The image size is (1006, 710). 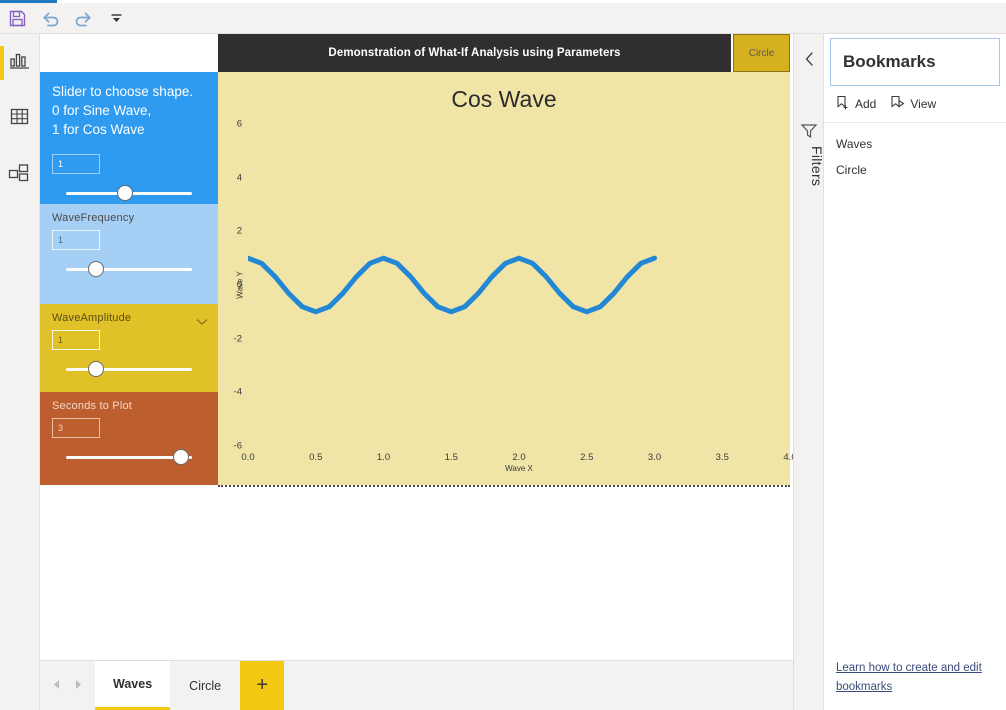 I want to click on page-tab-waves: Waves, so click(x=133, y=685).